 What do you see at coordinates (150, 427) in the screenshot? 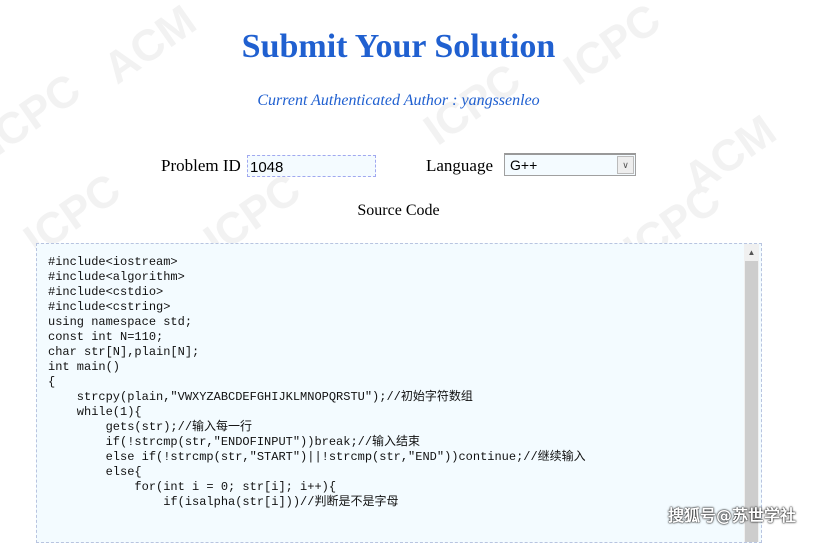
I see `code-line: gets(str);//输入每一行` at bounding box center [150, 427].